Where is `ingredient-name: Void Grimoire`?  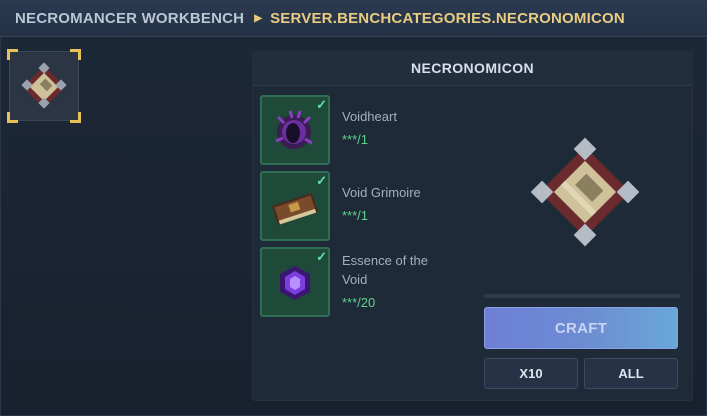
ingredient-name: Void Grimoire is located at coordinates (381, 192).